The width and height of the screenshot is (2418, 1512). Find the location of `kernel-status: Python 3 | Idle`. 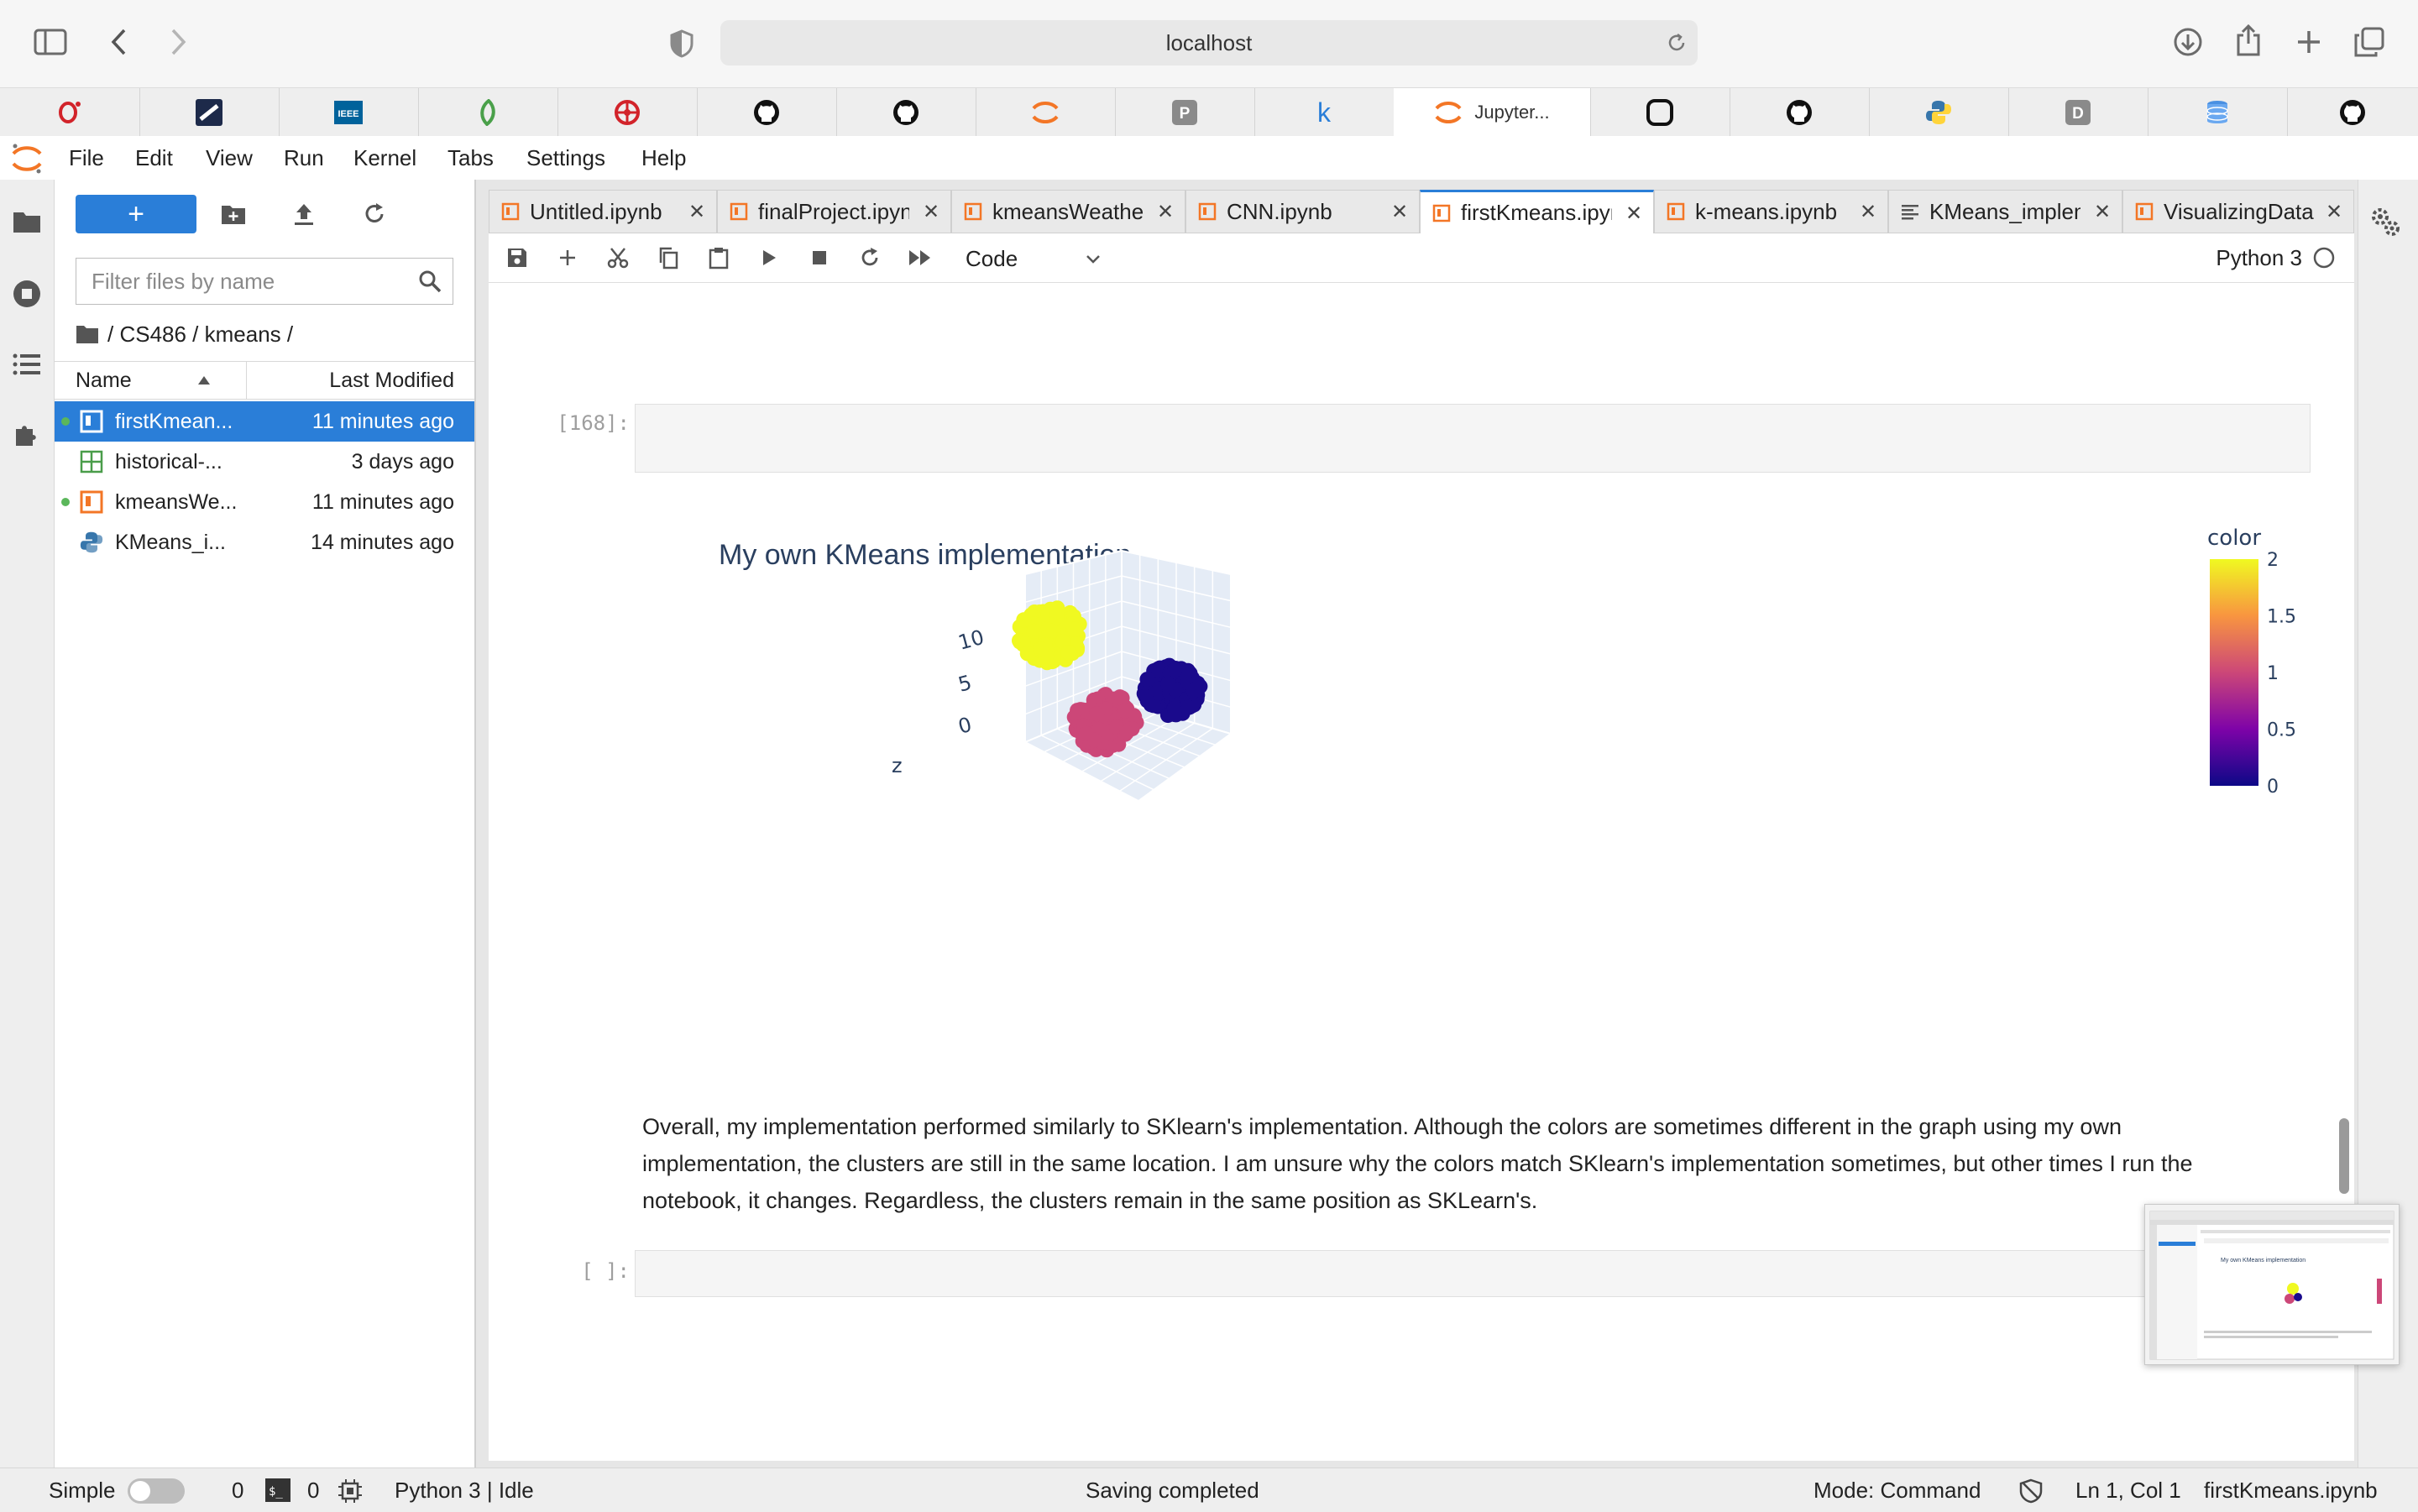

kernel-status: Python 3 | Idle is located at coordinates (464, 1490).